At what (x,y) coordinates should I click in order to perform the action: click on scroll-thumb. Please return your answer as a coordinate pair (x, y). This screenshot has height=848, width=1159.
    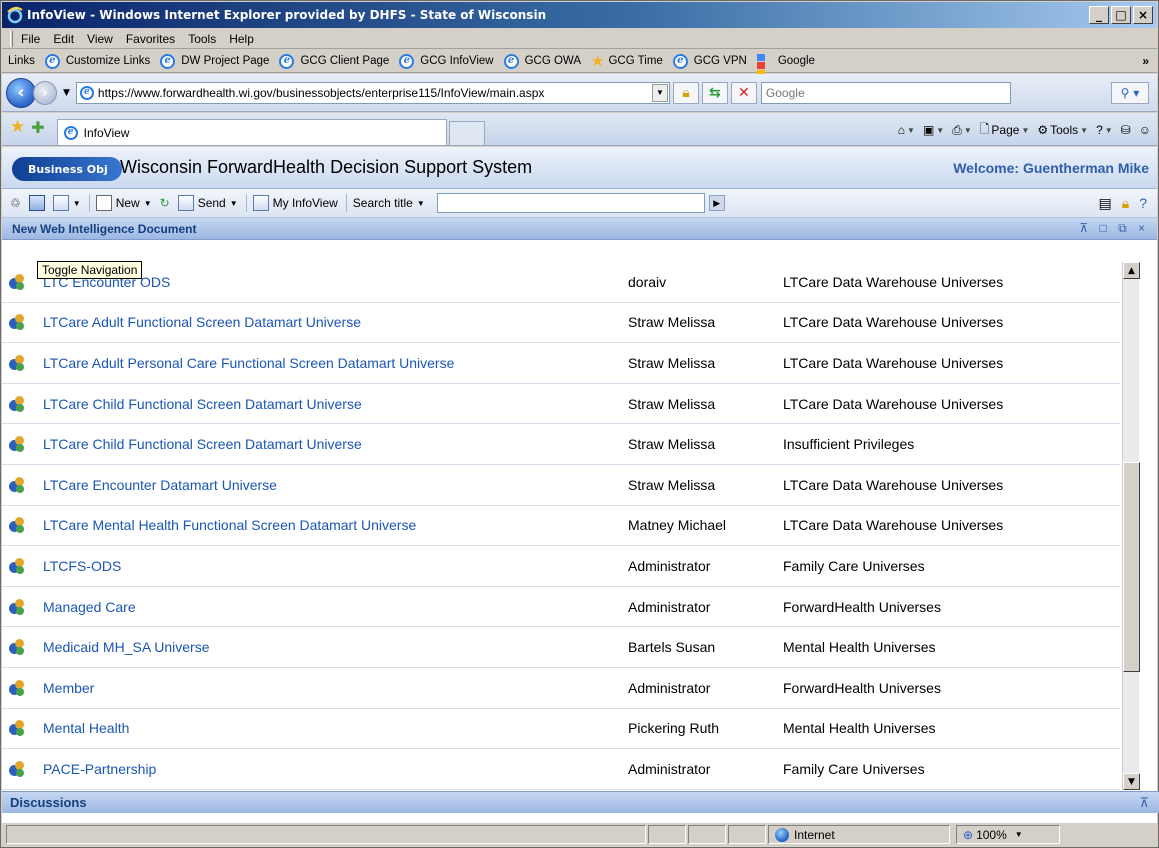
    Looking at the image, I should click on (1131, 567).